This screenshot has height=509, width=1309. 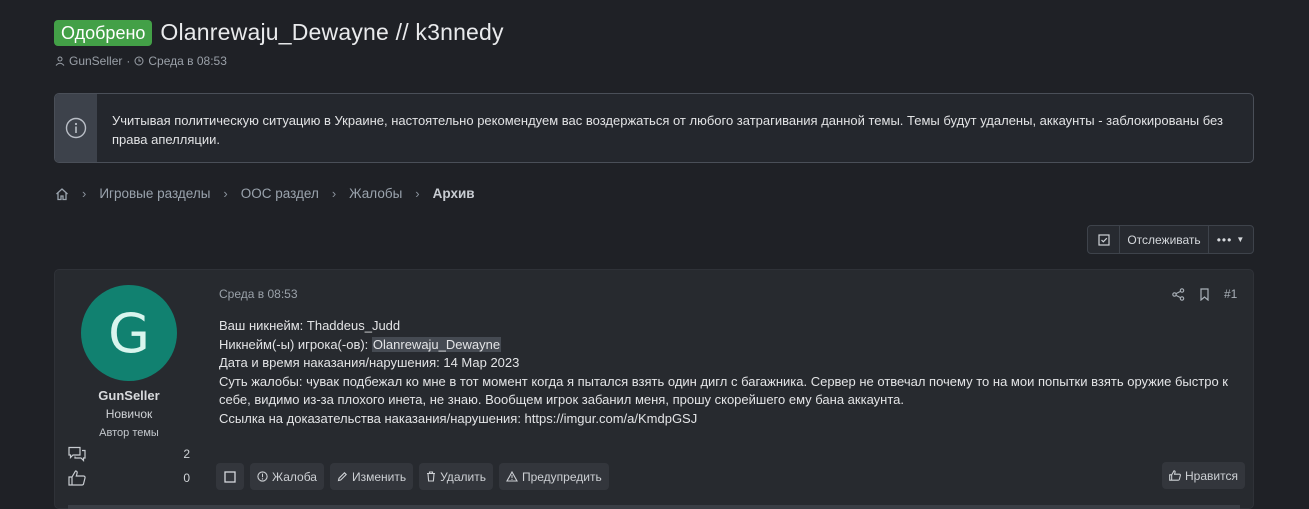 I want to click on thread-meta: GunSeller · Среда в 08:53, so click(x=141, y=61).